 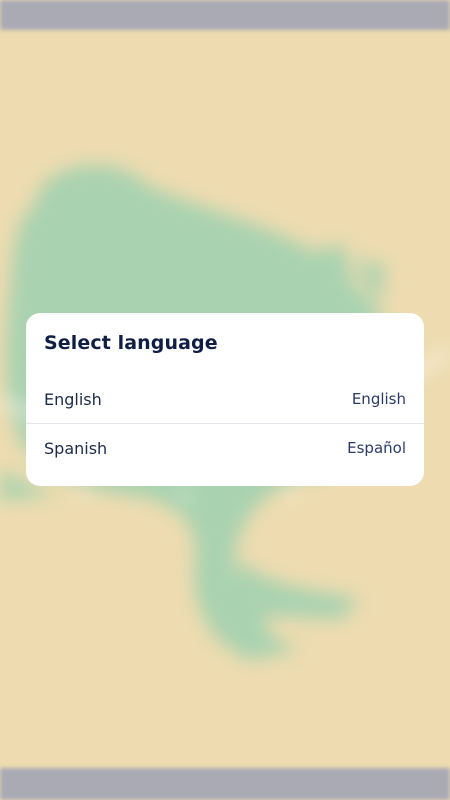 I want to click on language-option-native-name: Español, so click(x=376, y=448).